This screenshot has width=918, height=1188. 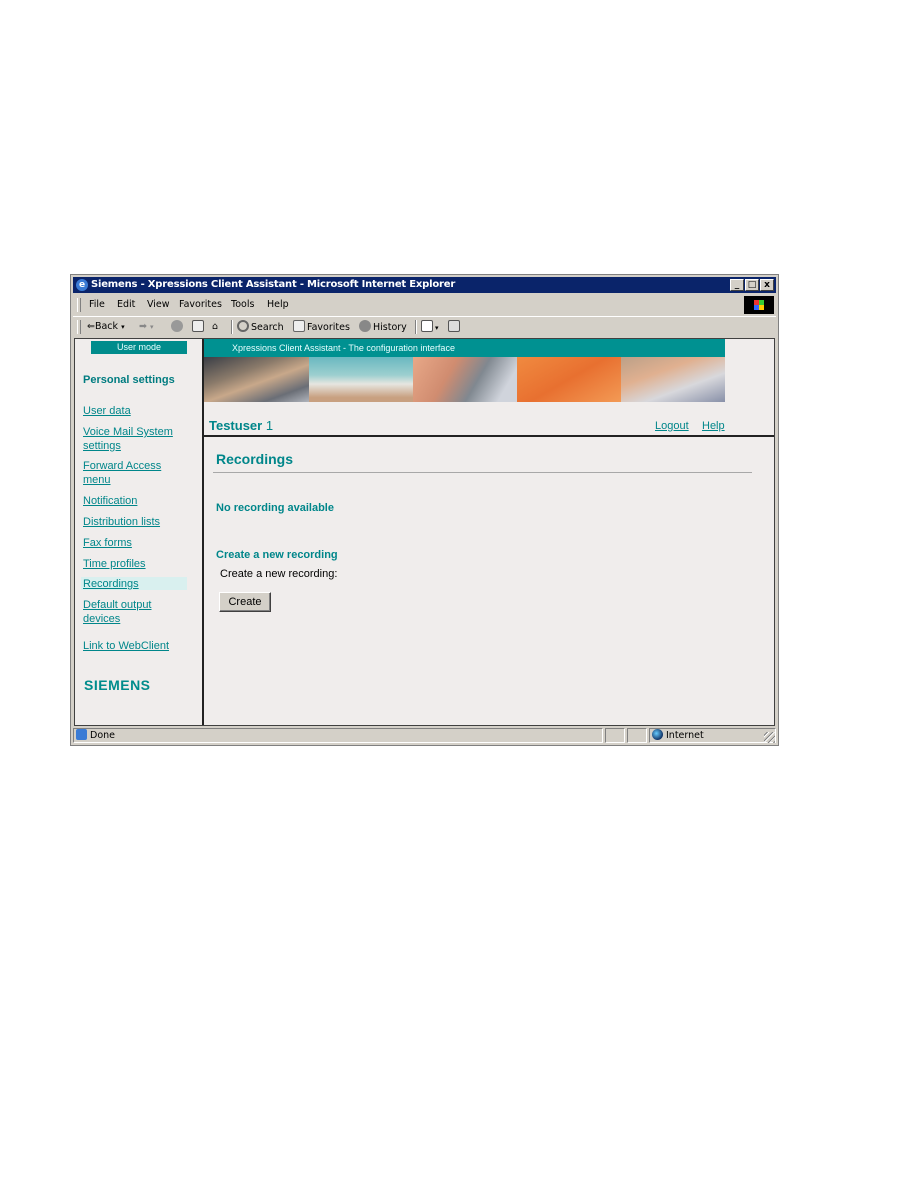 I want to click on refresh-button, so click(x=199, y=327).